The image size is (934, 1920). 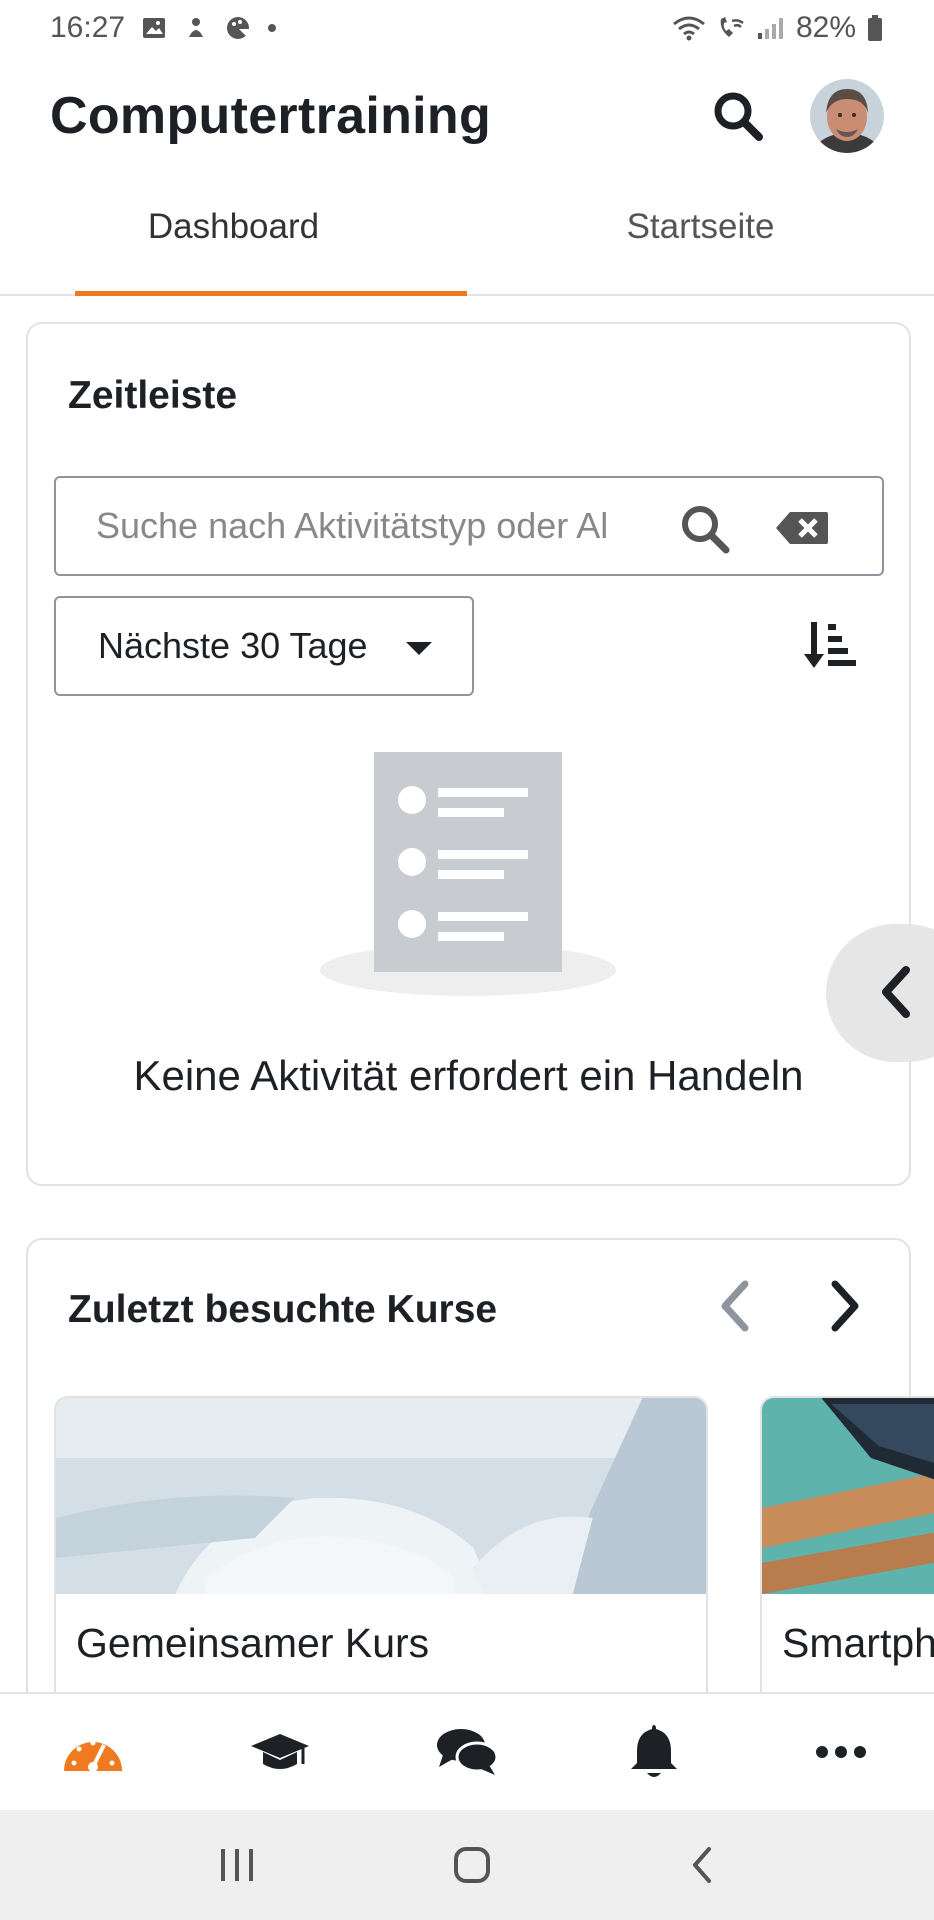 I want to click on chevron-right-icon, so click(x=845, y=1306).